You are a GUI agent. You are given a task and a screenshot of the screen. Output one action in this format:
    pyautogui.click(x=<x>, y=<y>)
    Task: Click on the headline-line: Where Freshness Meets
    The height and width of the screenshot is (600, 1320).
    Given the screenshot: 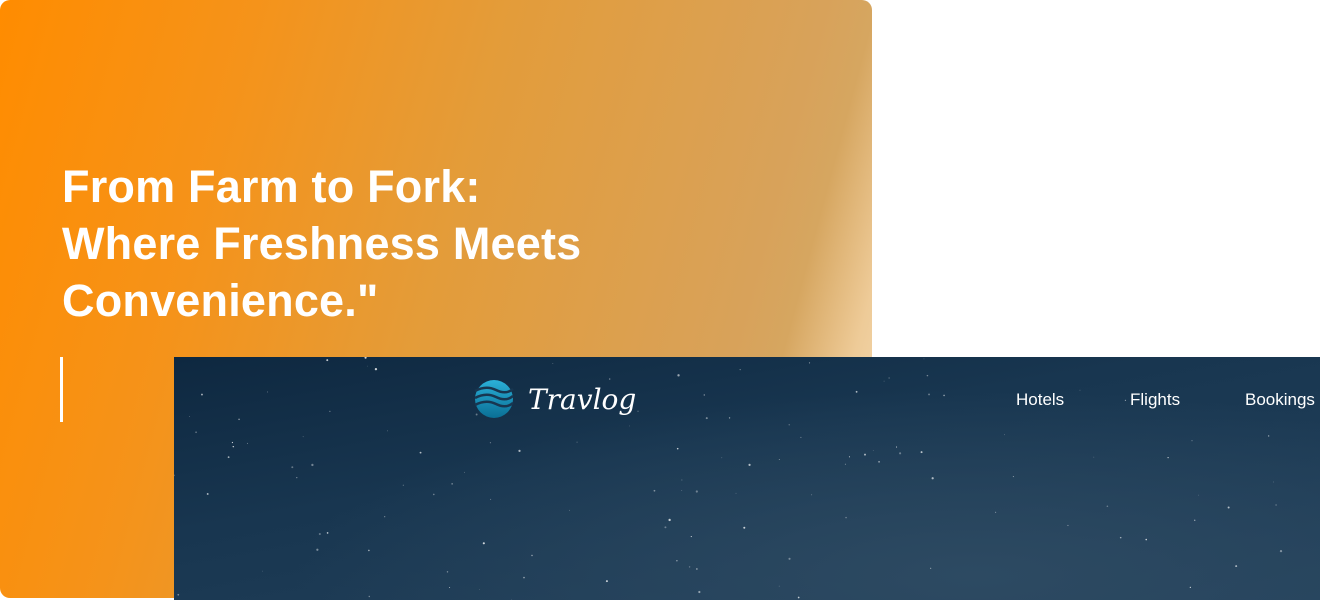 What is the action you would take?
    pyautogui.click(x=322, y=243)
    